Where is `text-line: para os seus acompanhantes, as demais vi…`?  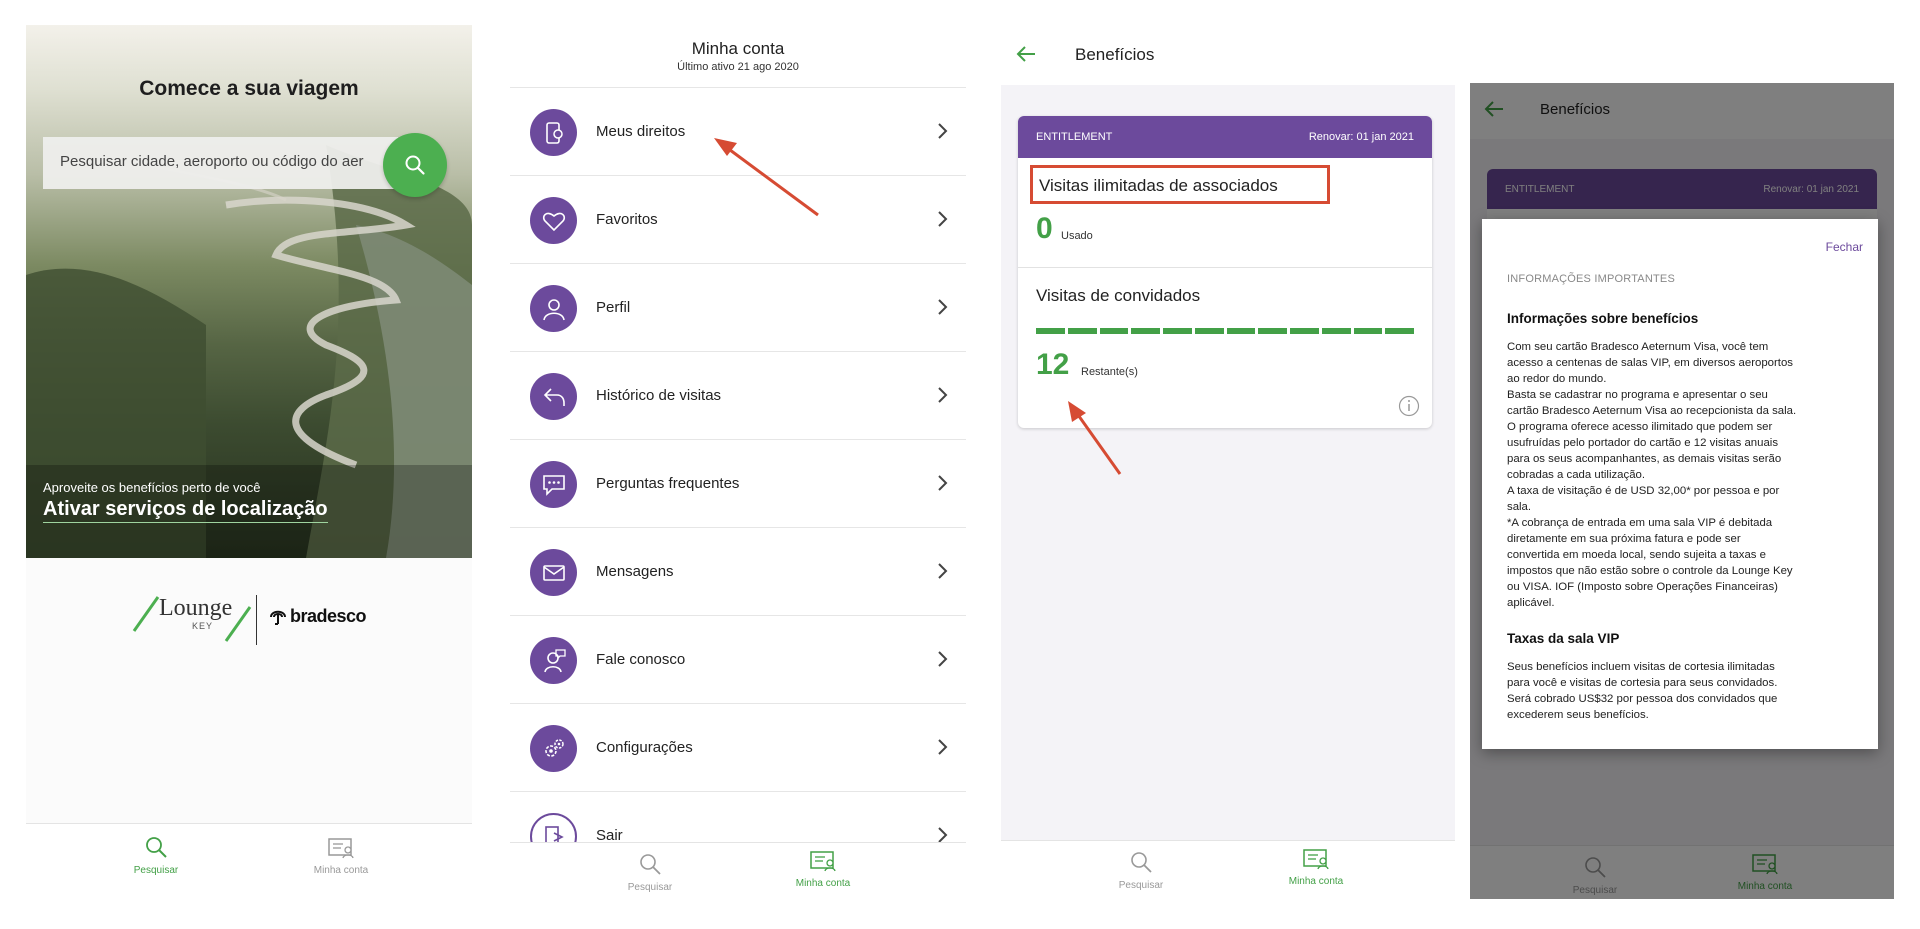 text-line: para os seus acompanhantes, as demais vi… is located at coordinates (1644, 459).